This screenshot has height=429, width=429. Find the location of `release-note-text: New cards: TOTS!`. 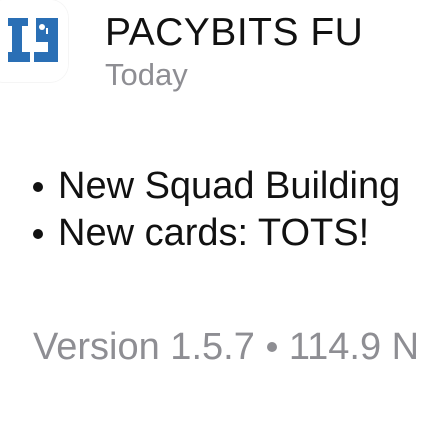

release-note-text: New cards: TOTS! is located at coordinates (214, 233).